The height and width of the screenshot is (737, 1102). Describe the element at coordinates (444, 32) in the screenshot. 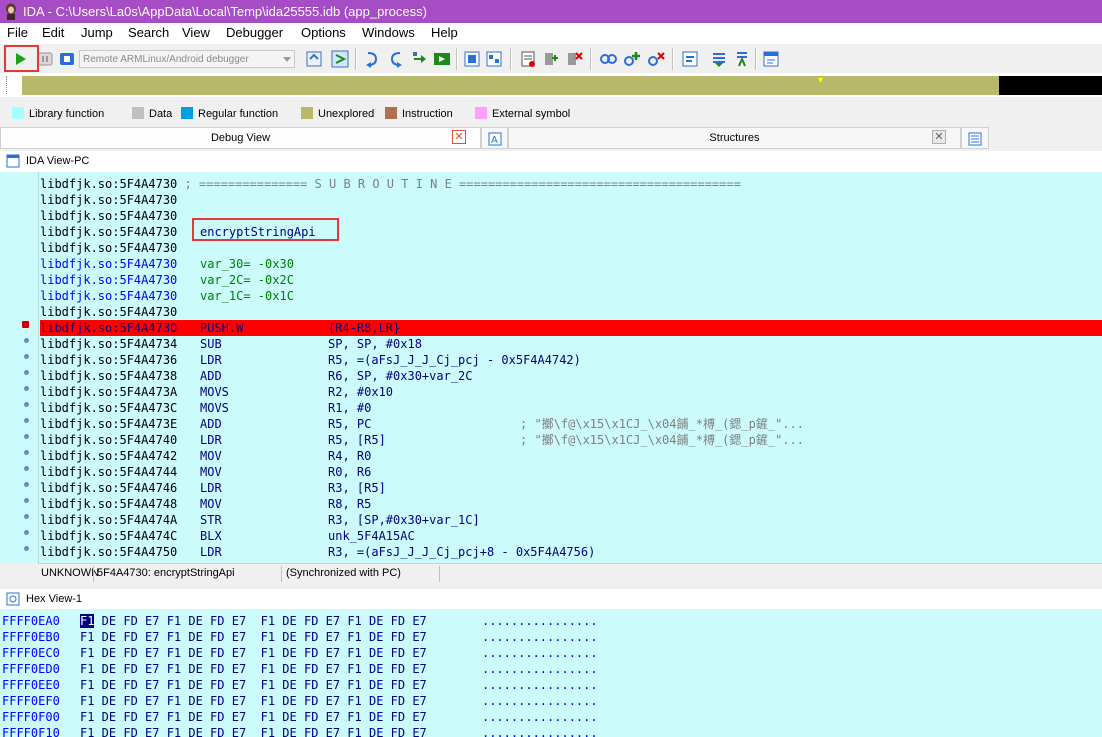

I see `menu-help: Help` at that location.